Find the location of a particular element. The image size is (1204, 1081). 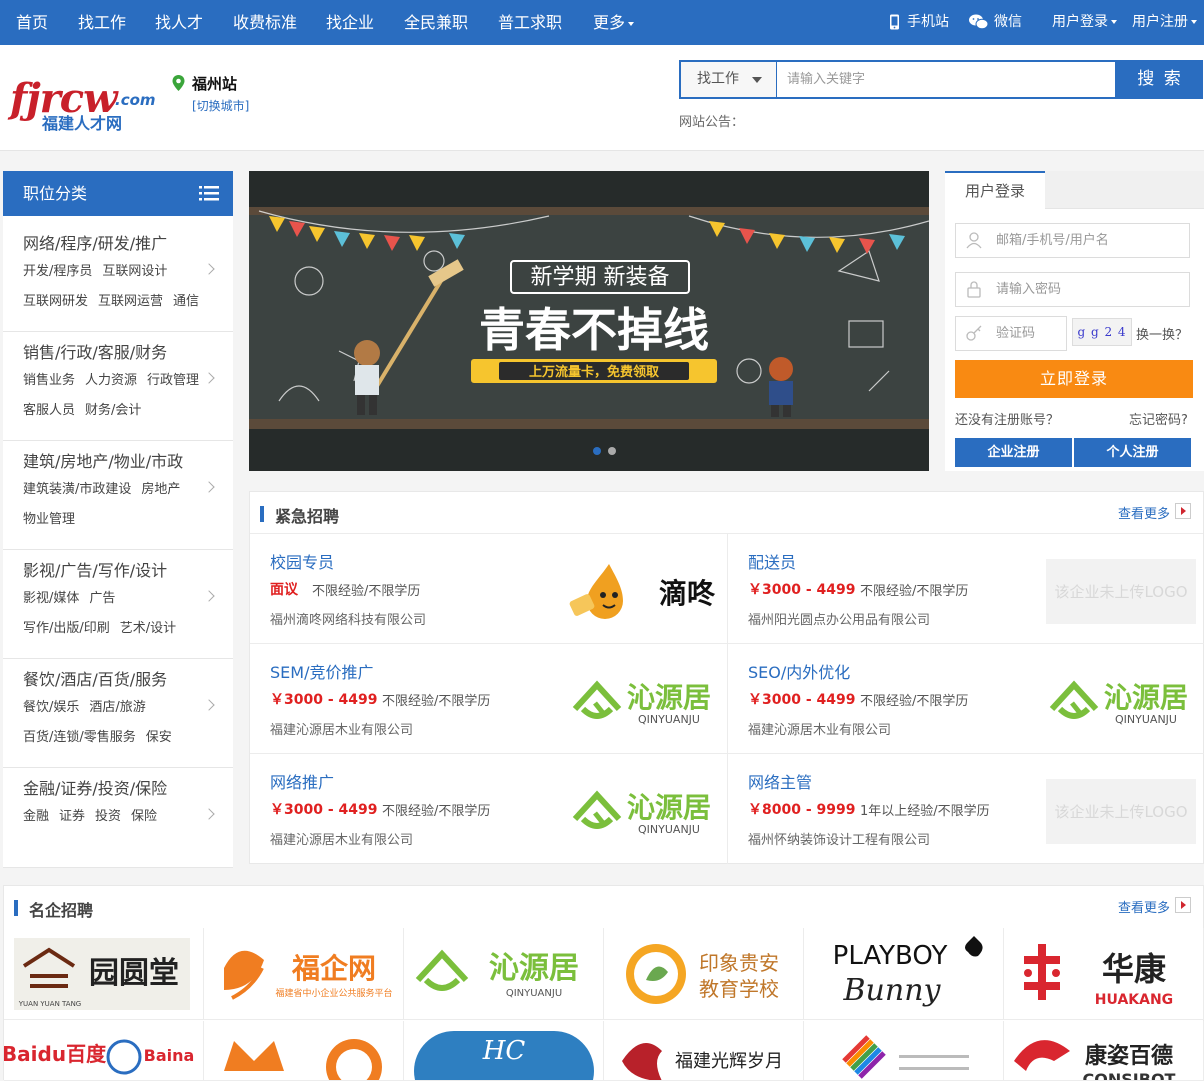

company-tile: 沁源居 QINYUANJU is located at coordinates (504, 974).